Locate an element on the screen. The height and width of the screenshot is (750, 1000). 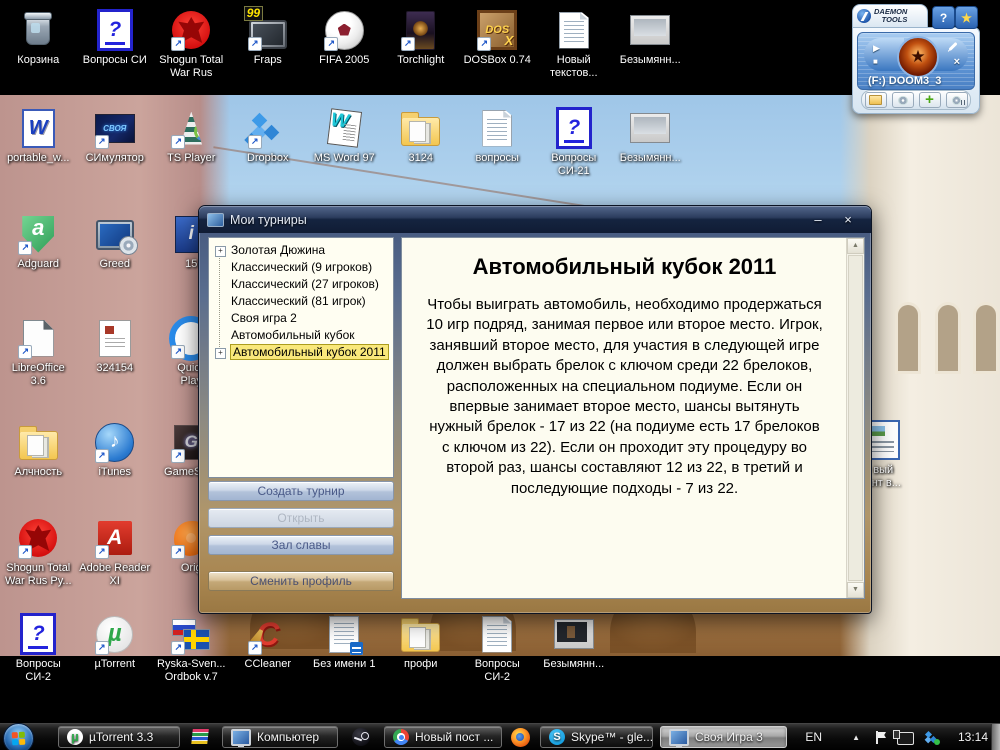
desktop-icon-dropbox: Dropbox is located at coordinates (268, 142).